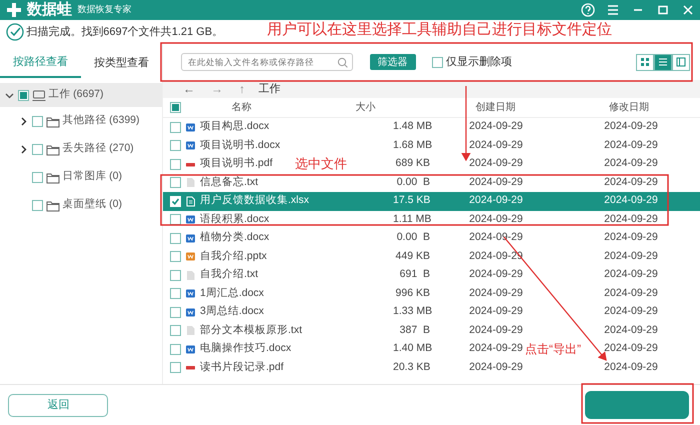 The image size is (700, 425). I want to click on column-header: 大小, so click(366, 107).